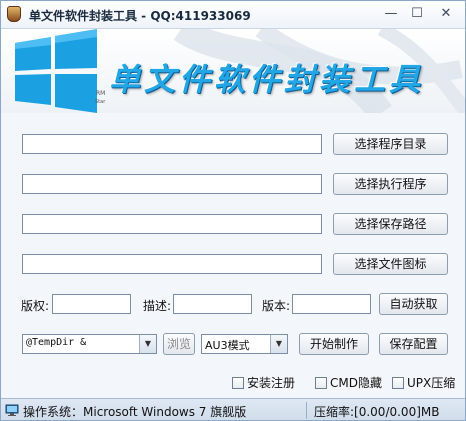  I want to click on description-input, so click(212, 304).